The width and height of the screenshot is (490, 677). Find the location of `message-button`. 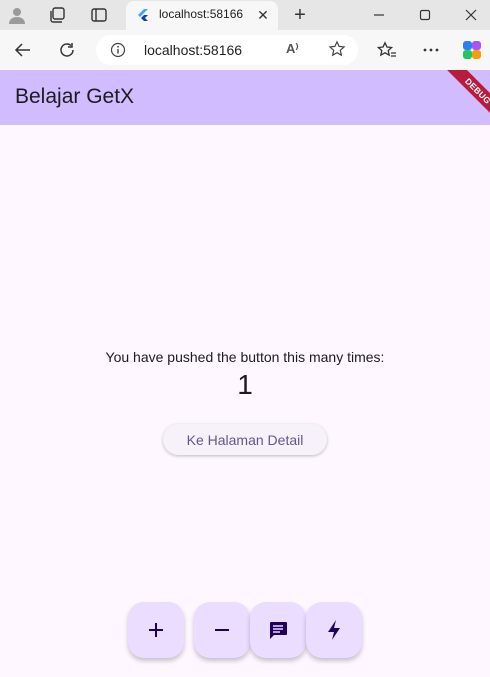

message-button is located at coordinates (278, 630).